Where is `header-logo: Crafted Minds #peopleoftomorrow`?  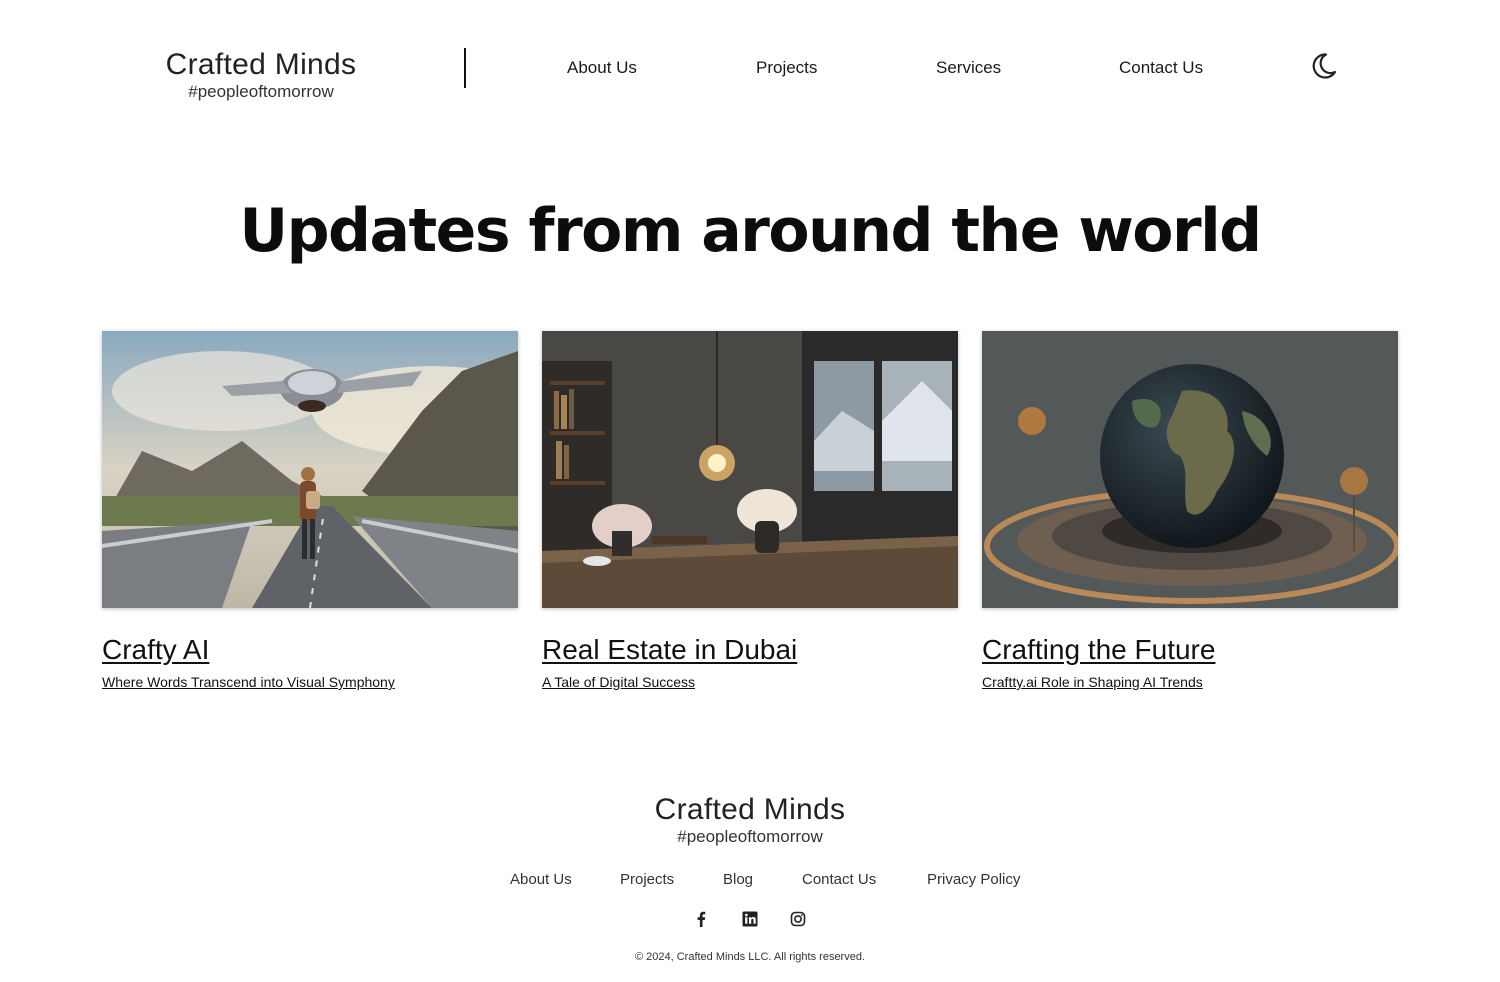
header-logo: Crafted Minds #peopleoftomorrow is located at coordinates (261, 74).